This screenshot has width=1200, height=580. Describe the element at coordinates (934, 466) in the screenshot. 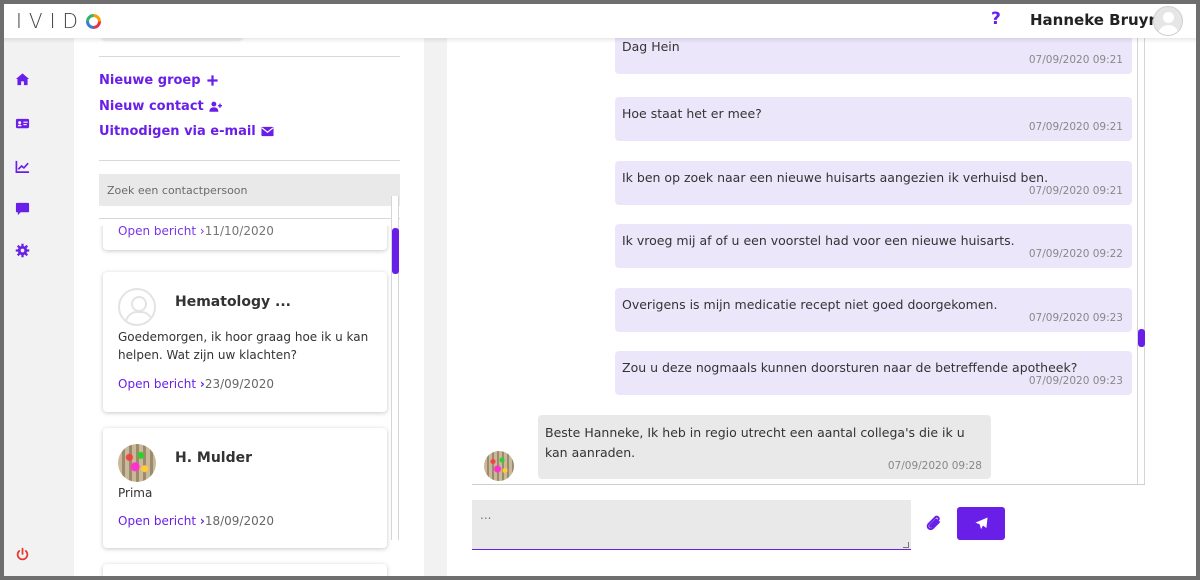

I see `message-timestamp: 07/09/2020 09:28` at that location.